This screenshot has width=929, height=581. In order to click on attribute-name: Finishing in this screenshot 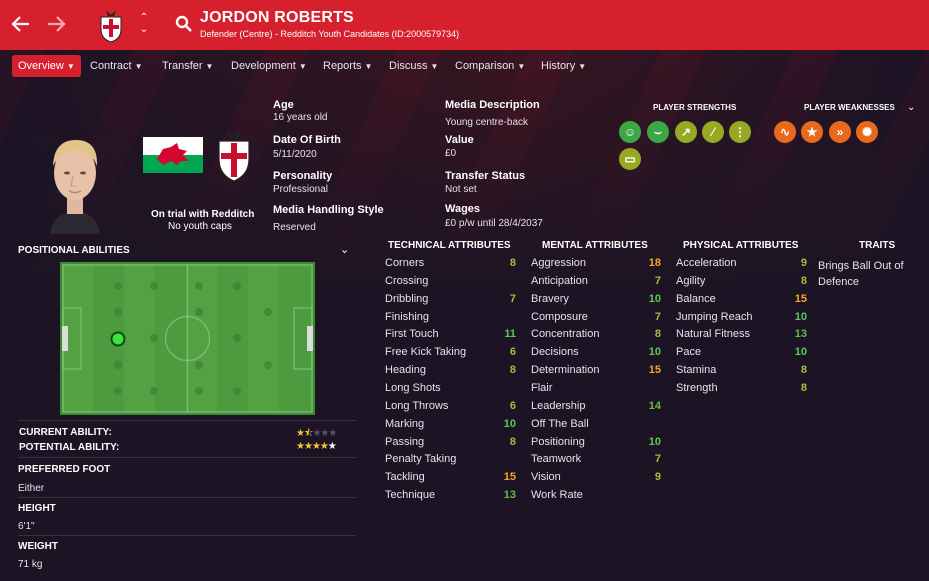, I will do `click(407, 317)`.